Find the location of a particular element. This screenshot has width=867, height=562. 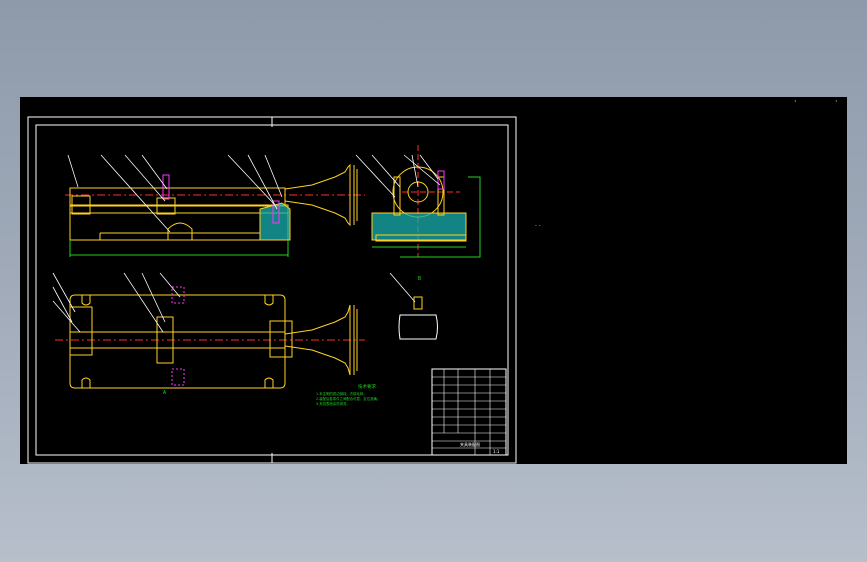

detail-label: B is located at coordinates (419, 279).